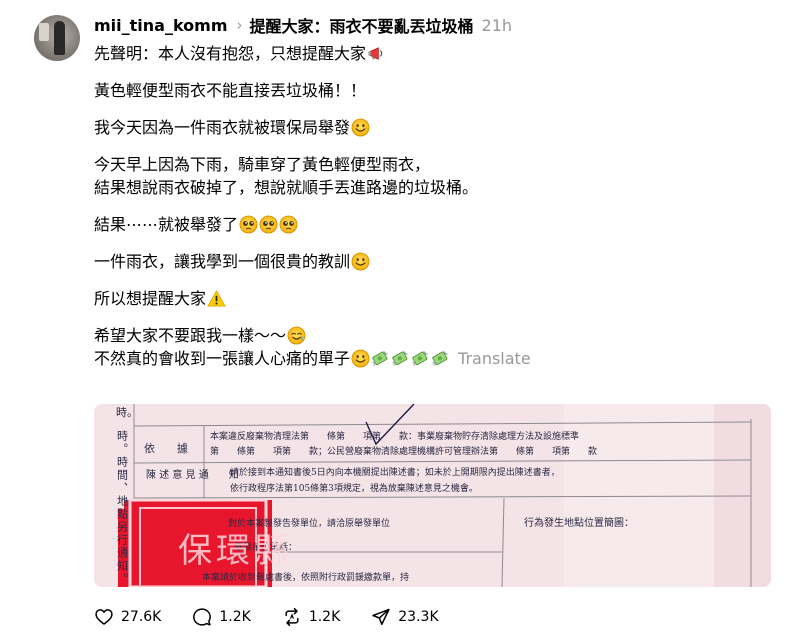 The width and height of the screenshot is (793, 642). I want to click on label-opinion: 陳 述 意 見 通 知, so click(192, 474).